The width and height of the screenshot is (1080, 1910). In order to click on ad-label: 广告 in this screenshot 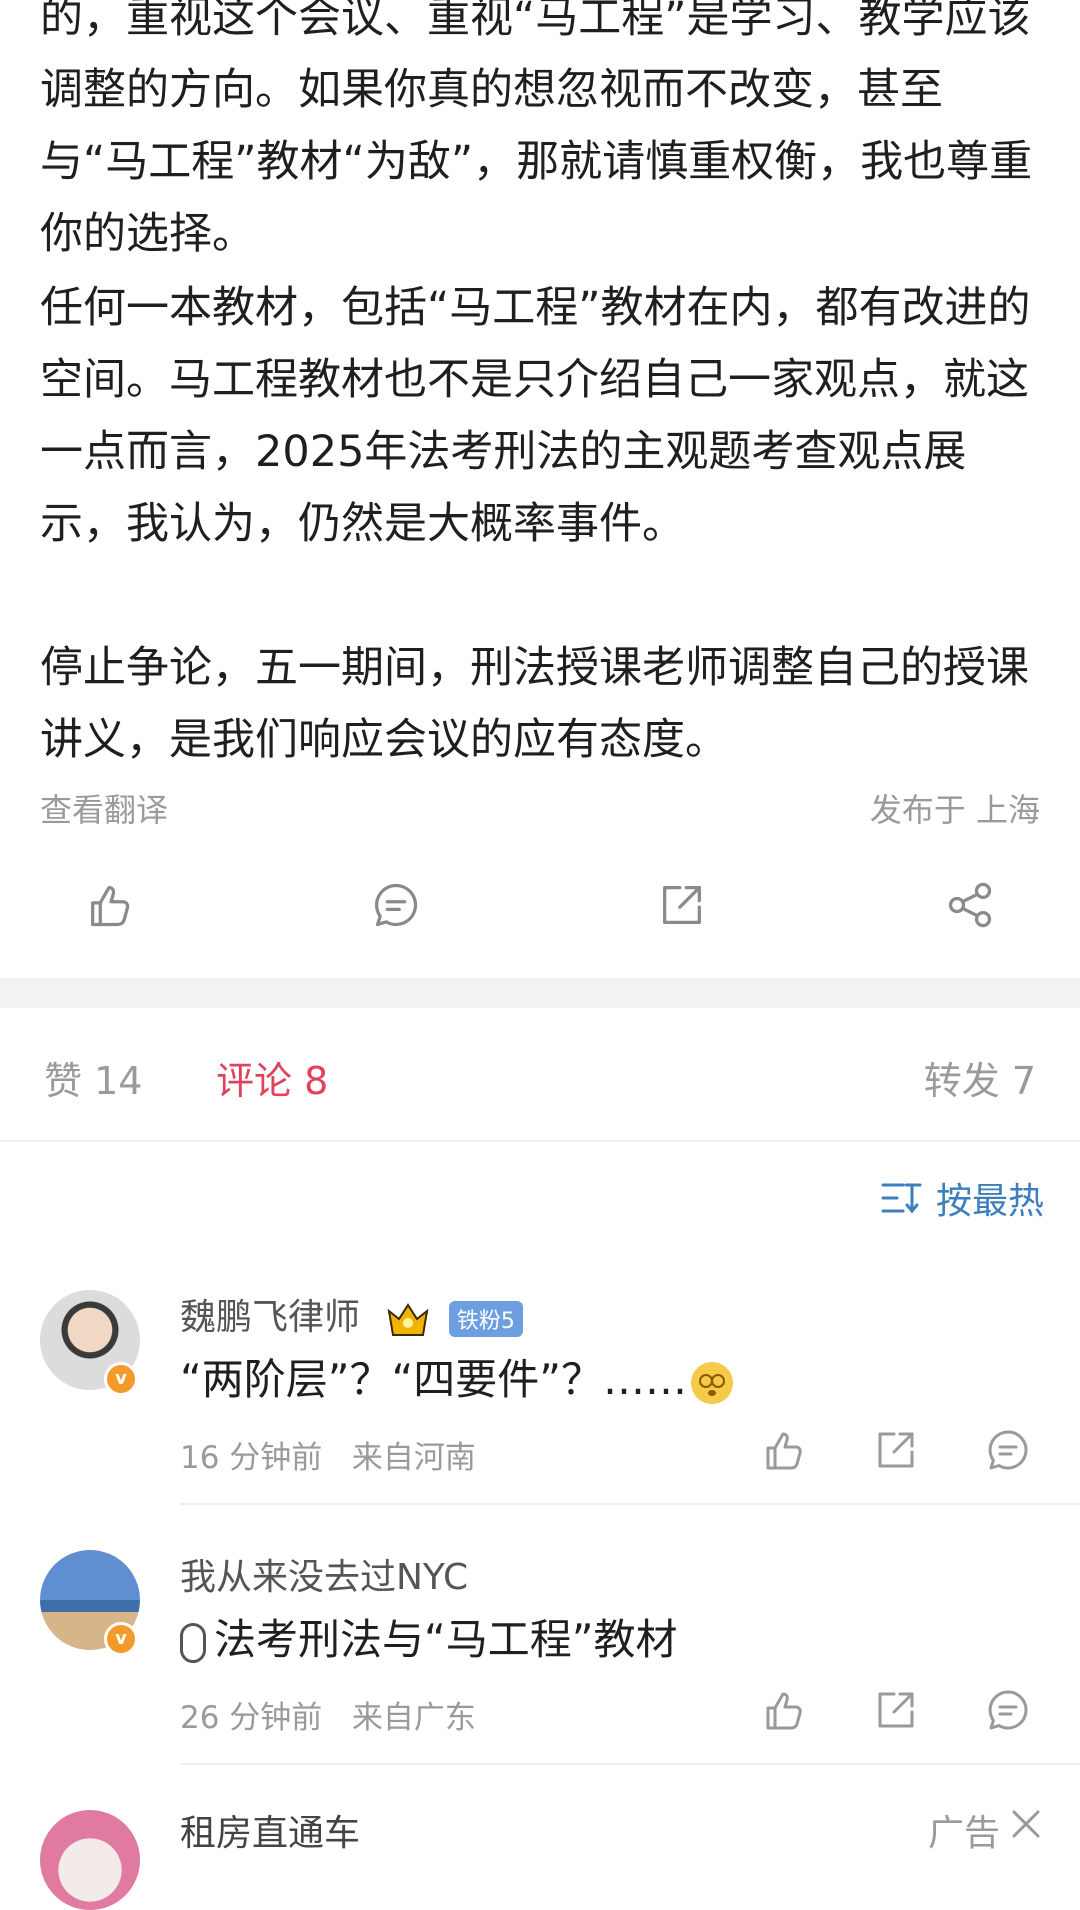, I will do `click(963, 1833)`.